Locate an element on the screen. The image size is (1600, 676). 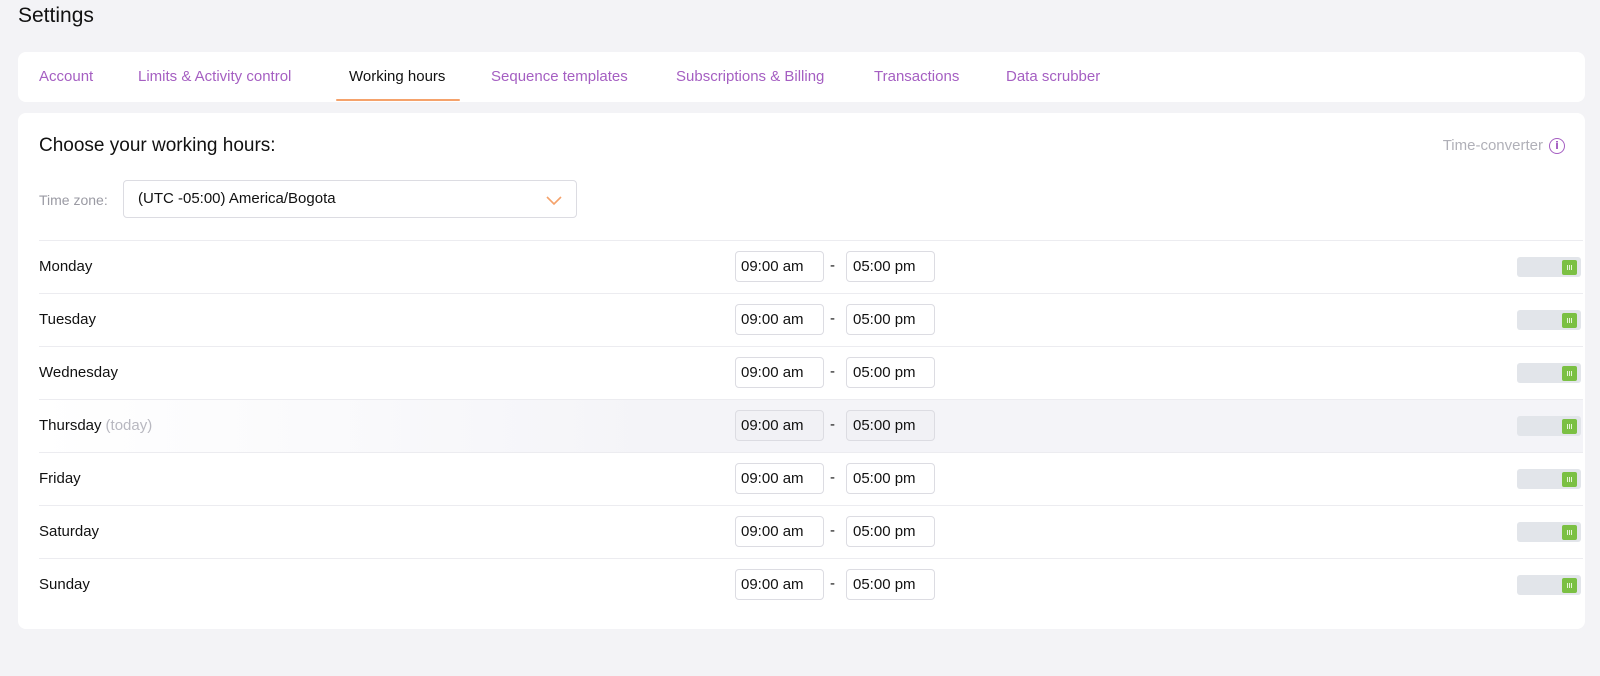
tab-transactions: Transactions is located at coordinates (916, 77).